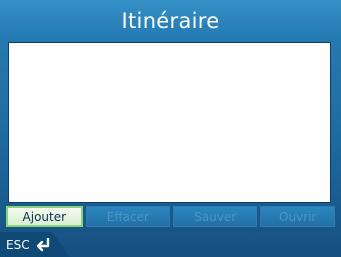  What do you see at coordinates (297, 216) in the screenshot?
I see `load-button: Ouvrir` at bounding box center [297, 216].